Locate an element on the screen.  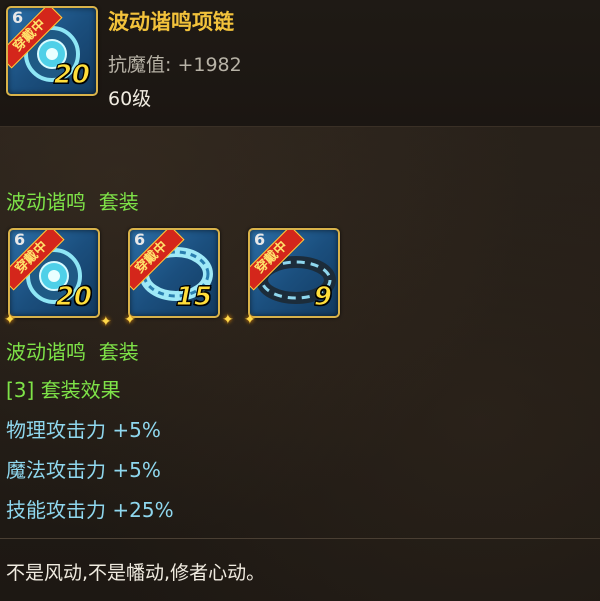
piece-level: 20 is located at coordinates (73, 297).